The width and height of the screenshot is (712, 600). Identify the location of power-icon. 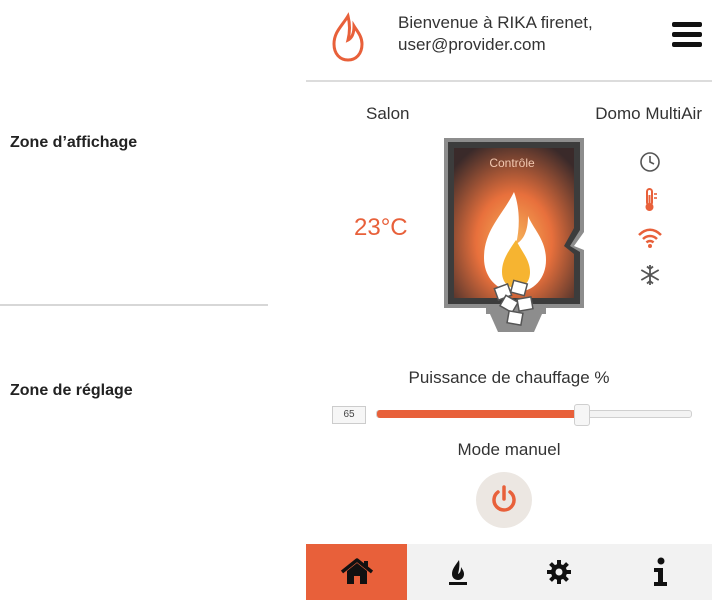
(504, 498).